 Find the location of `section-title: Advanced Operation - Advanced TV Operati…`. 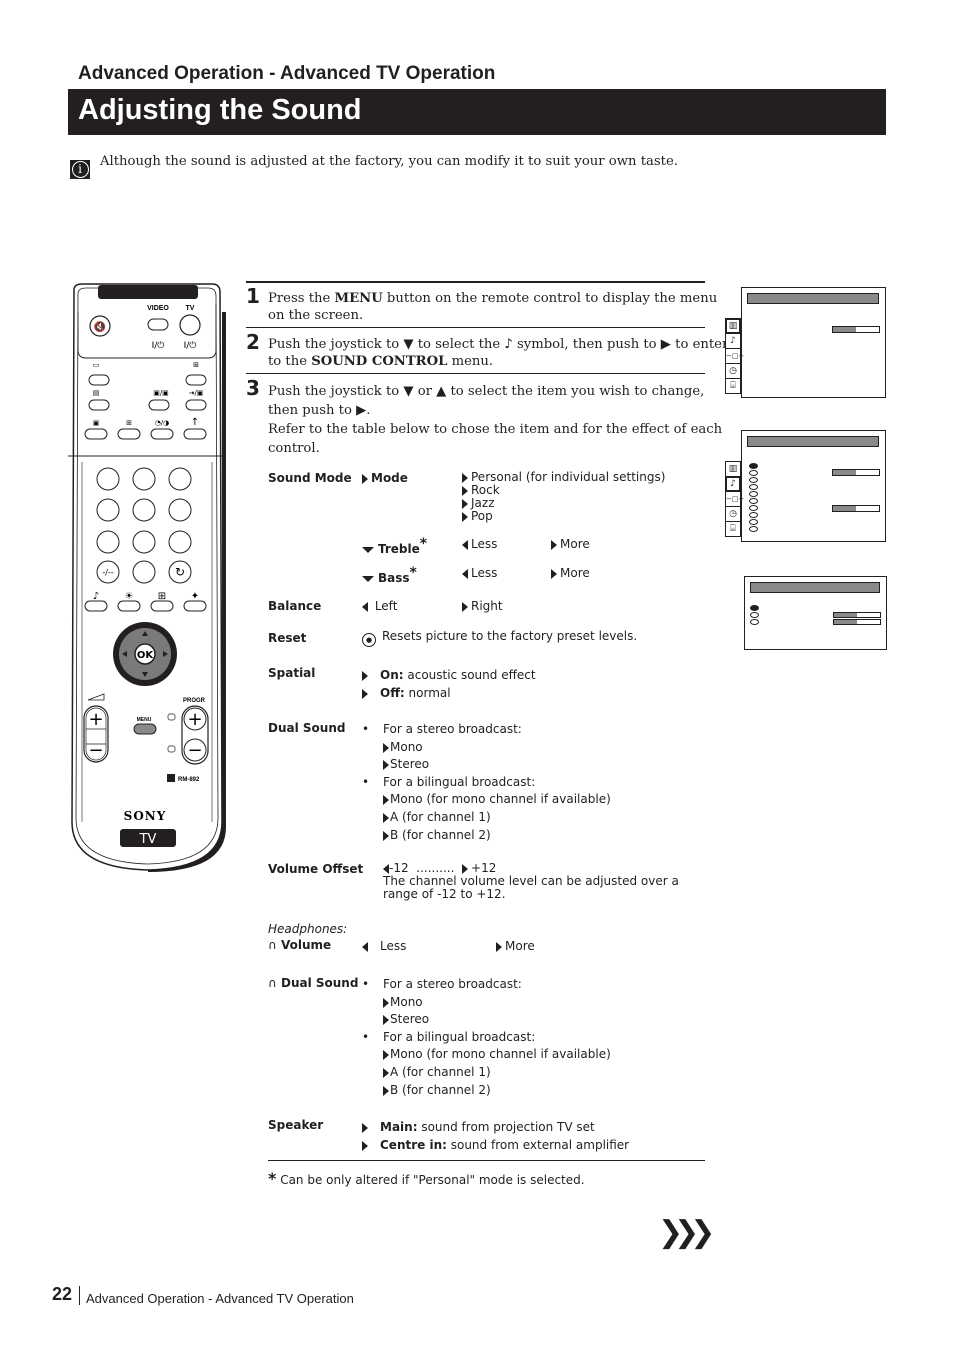

section-title: Advanced Operation - Advanced TV Operati… is located at coordinates (287, 73).